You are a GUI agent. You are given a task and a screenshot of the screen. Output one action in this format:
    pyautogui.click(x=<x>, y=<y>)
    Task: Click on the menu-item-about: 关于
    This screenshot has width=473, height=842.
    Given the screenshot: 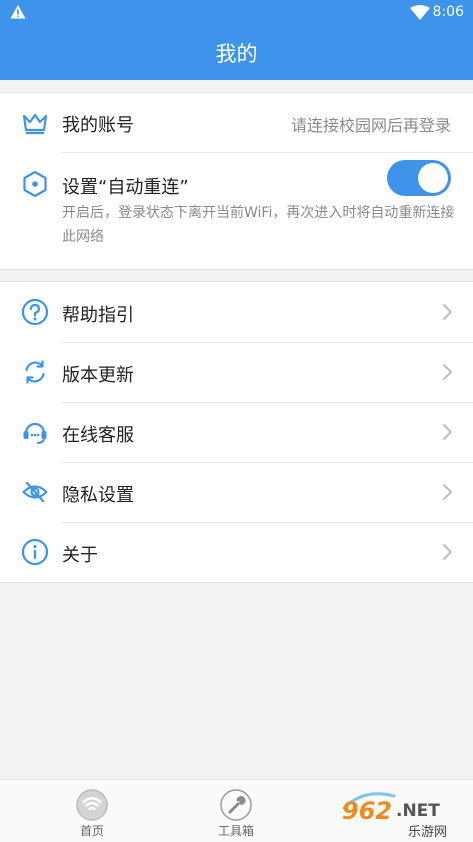 What is the action you would take?
    pyautogui.click(x=236, y=552)
    